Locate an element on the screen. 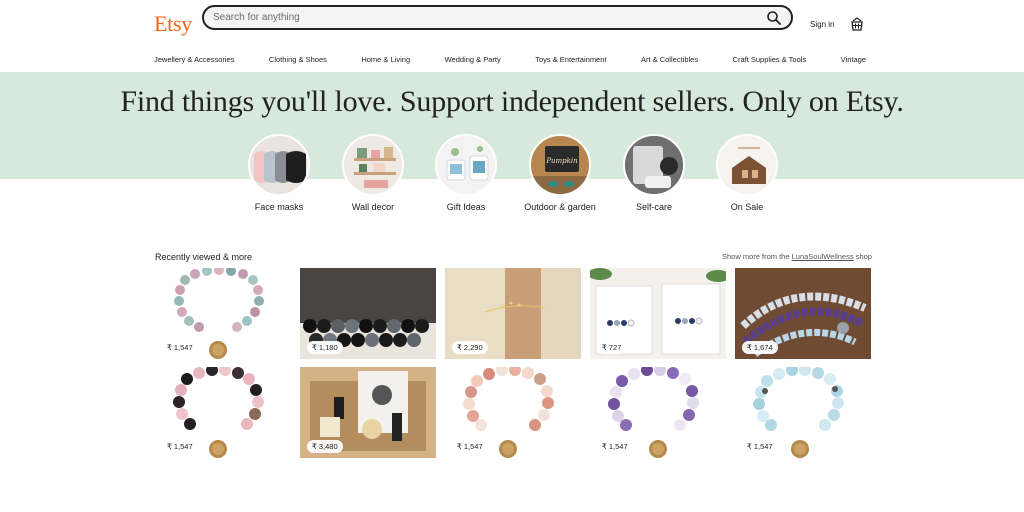 The height and width of the screenshot is (512, 1024). category-label: On Sale is located at coordinates (747, 207).